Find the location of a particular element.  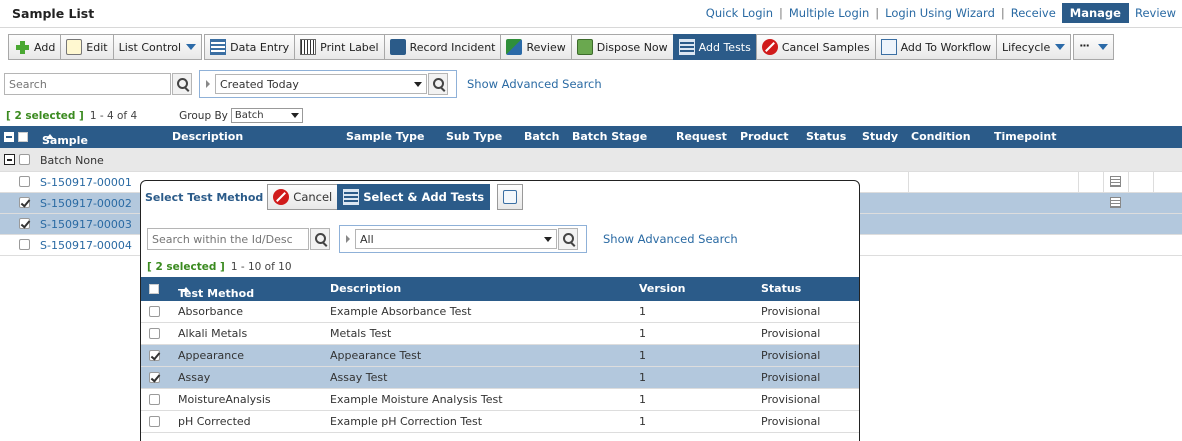

dialog-query-select: All is located at coordinates (456, 239).